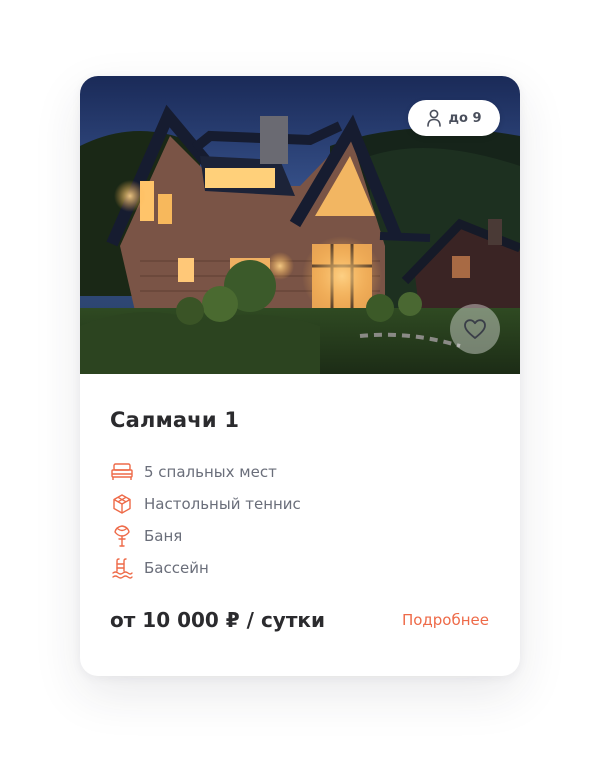 The width and height of the screenshot is (600, 760). Describe the element at coordinates (163, 536) in the screenshot. I see `feature-label: Баня` at that location.